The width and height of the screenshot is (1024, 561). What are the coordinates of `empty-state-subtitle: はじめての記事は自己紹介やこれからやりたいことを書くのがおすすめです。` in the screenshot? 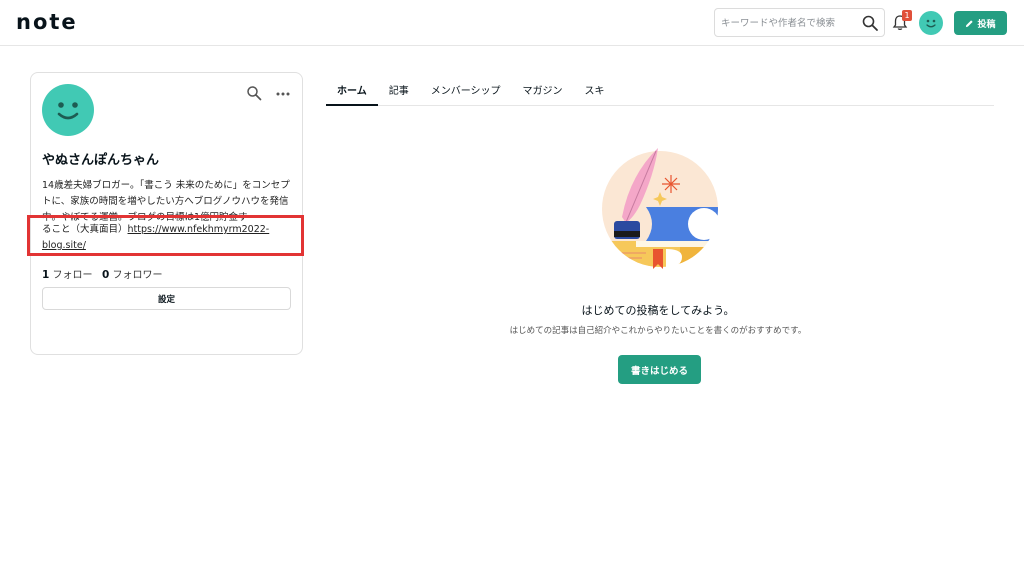 It's located at (658, 331).